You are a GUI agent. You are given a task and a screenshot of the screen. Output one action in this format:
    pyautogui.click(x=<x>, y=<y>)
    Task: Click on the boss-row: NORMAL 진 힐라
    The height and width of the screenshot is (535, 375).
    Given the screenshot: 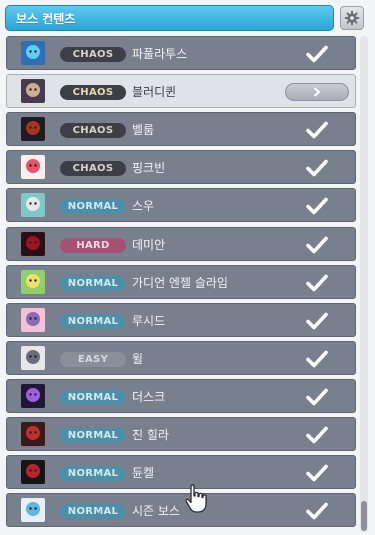 What is the action you would take?
    pyautogui.click(x=181, y=434)
    